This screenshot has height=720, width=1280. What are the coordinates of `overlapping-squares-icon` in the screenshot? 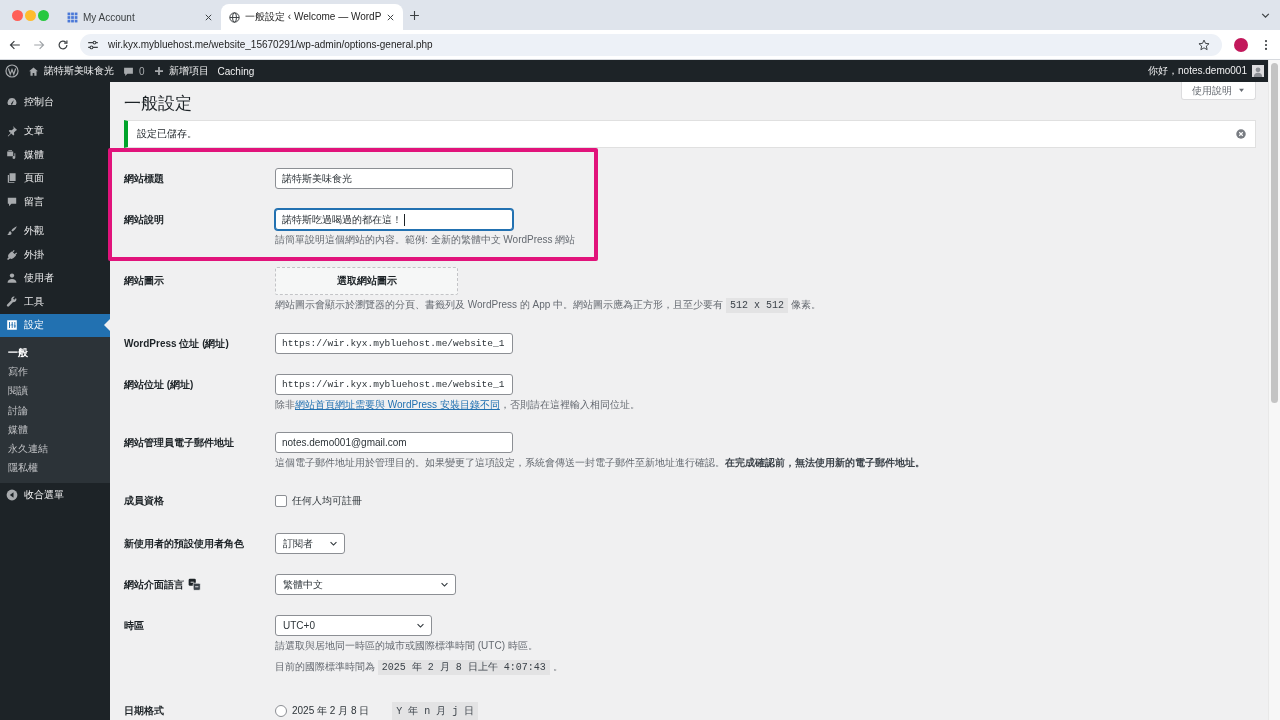 It's located at (194, 584).